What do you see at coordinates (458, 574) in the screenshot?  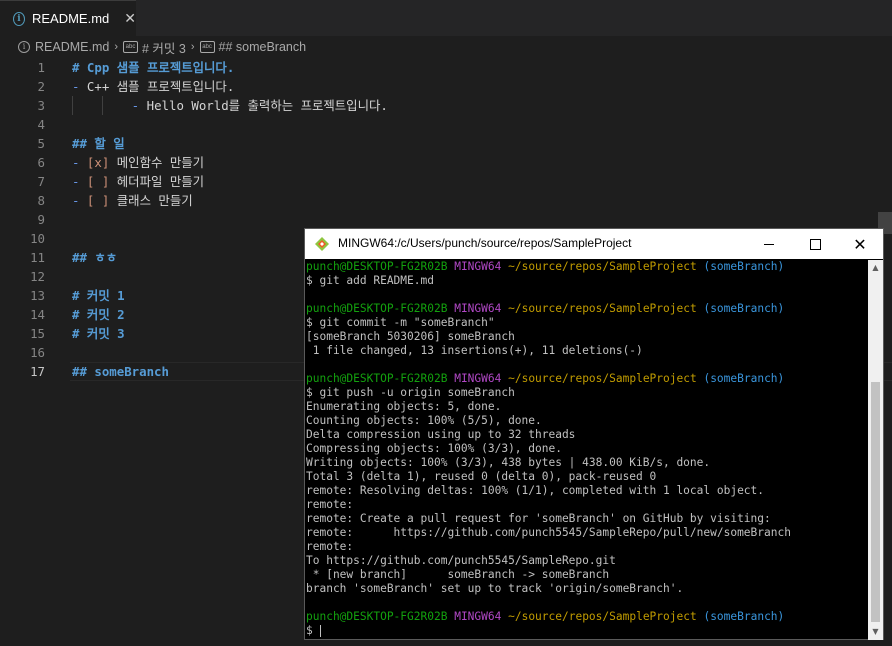 I see `terminal-line: * [new branch] someBranch -> someBranch` at bounding box center [458, 574].